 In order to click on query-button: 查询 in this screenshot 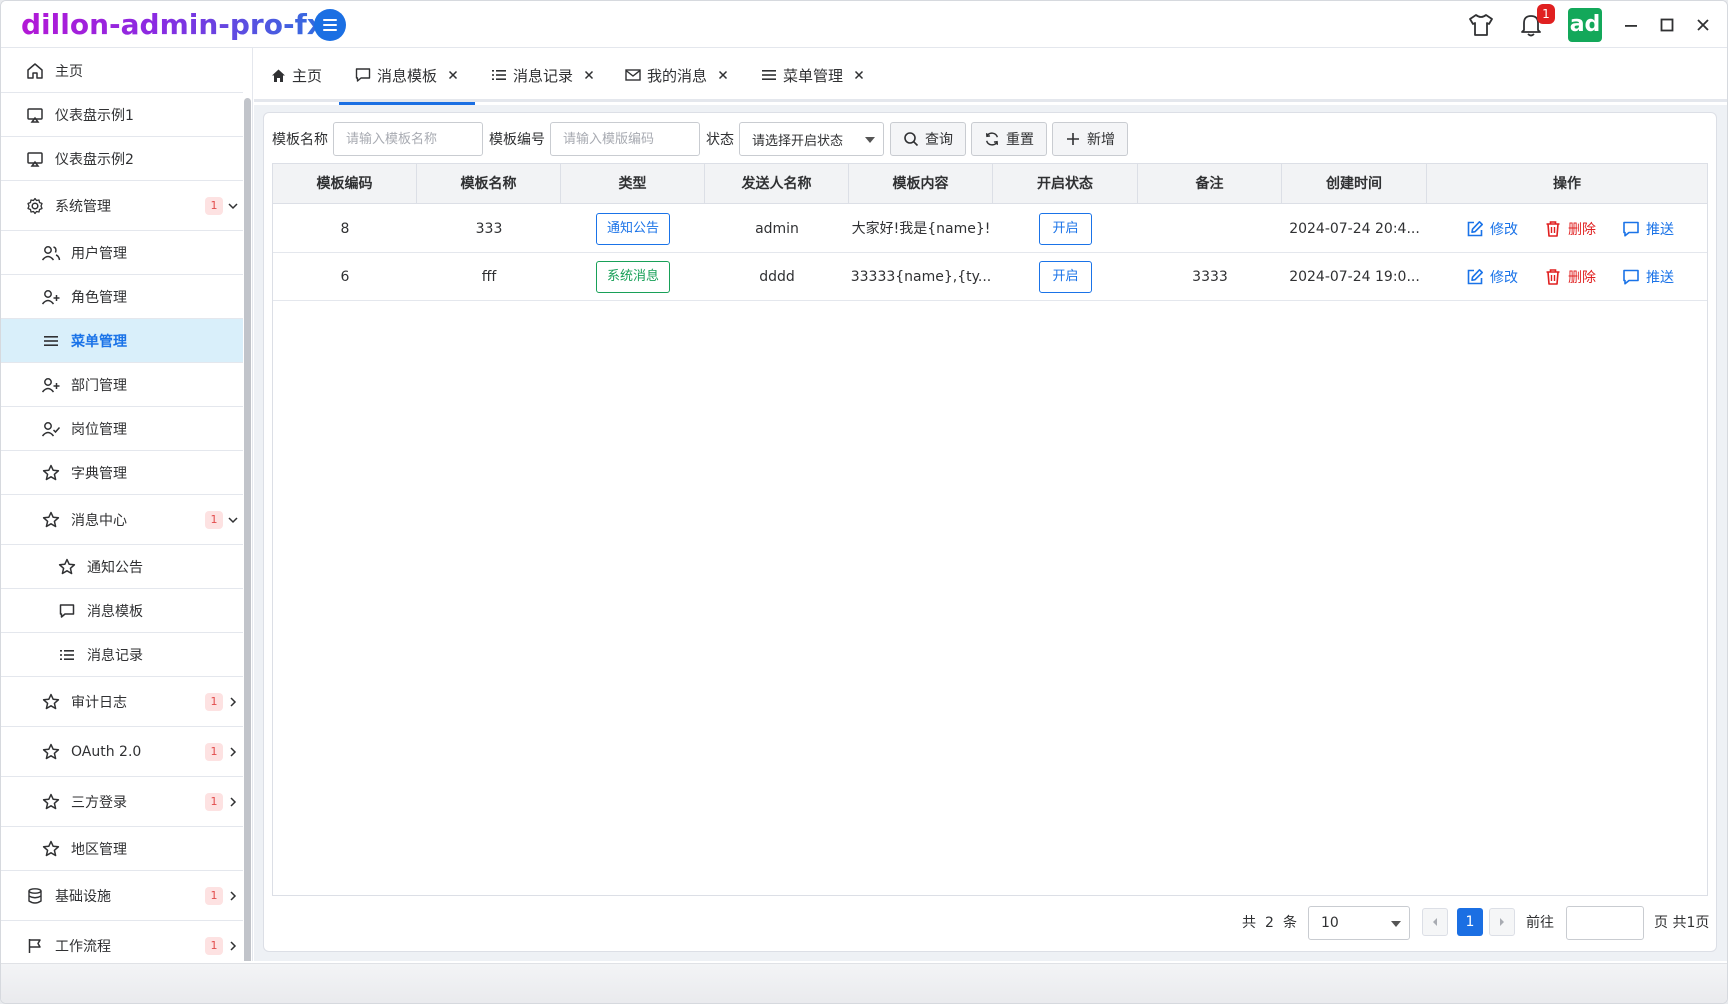, I will do `click(928, 139)`.